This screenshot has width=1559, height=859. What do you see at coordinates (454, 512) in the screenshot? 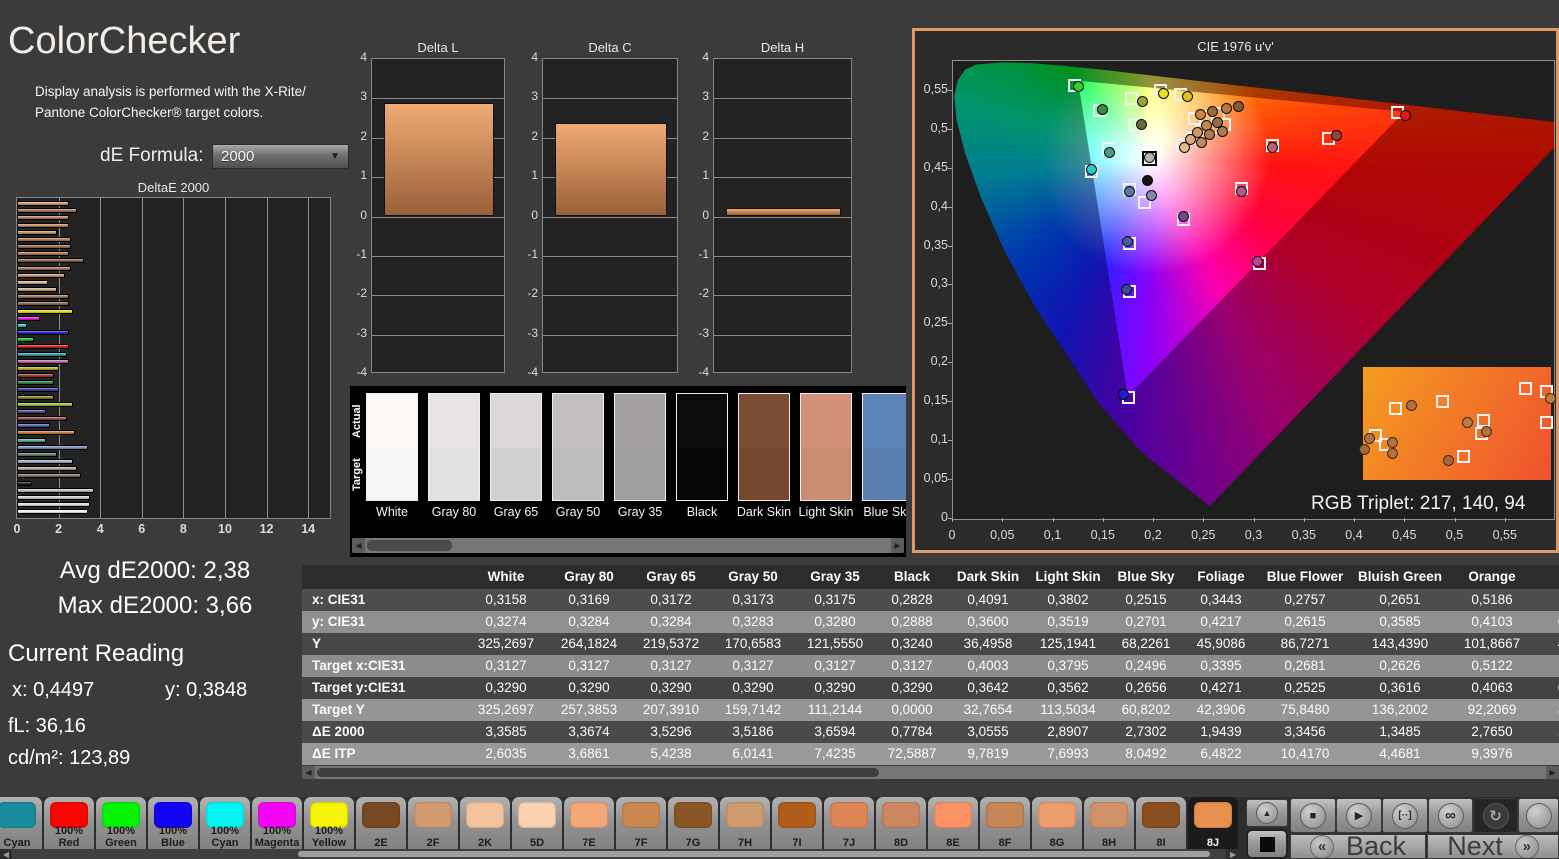
I see `swatch-label: Gray 80` at bounding box center [454, 512].